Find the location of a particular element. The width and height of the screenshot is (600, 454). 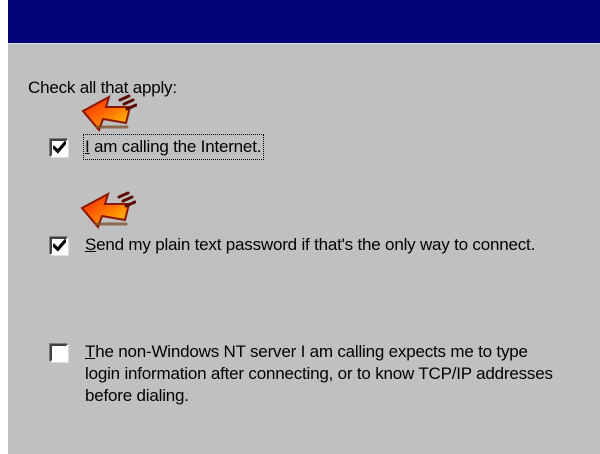

plain-text-password-checkbox is located at coordinates (59, 246).